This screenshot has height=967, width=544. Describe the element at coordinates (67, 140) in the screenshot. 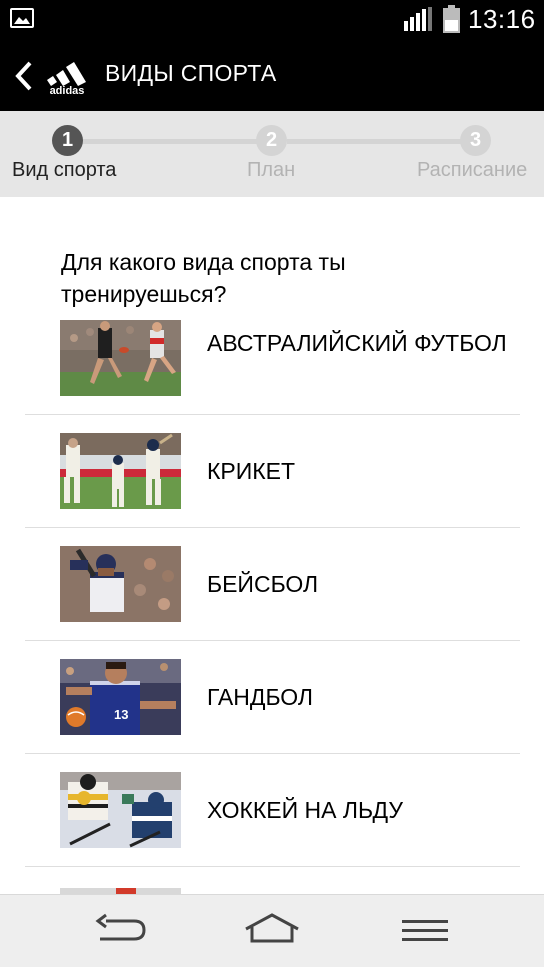

I see `step-1-circle: 1` at that location.